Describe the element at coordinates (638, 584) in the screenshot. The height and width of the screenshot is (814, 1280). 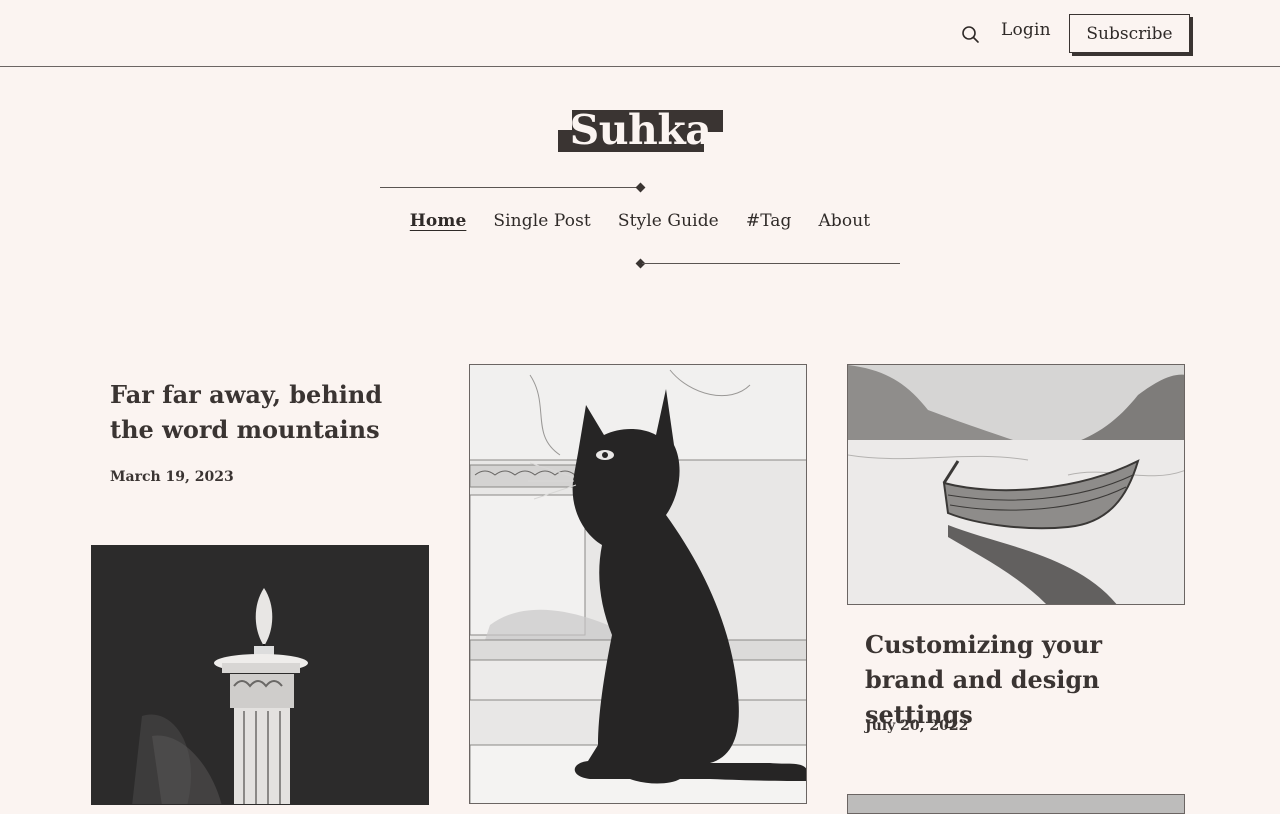
I see `post-image-cat` at that location.